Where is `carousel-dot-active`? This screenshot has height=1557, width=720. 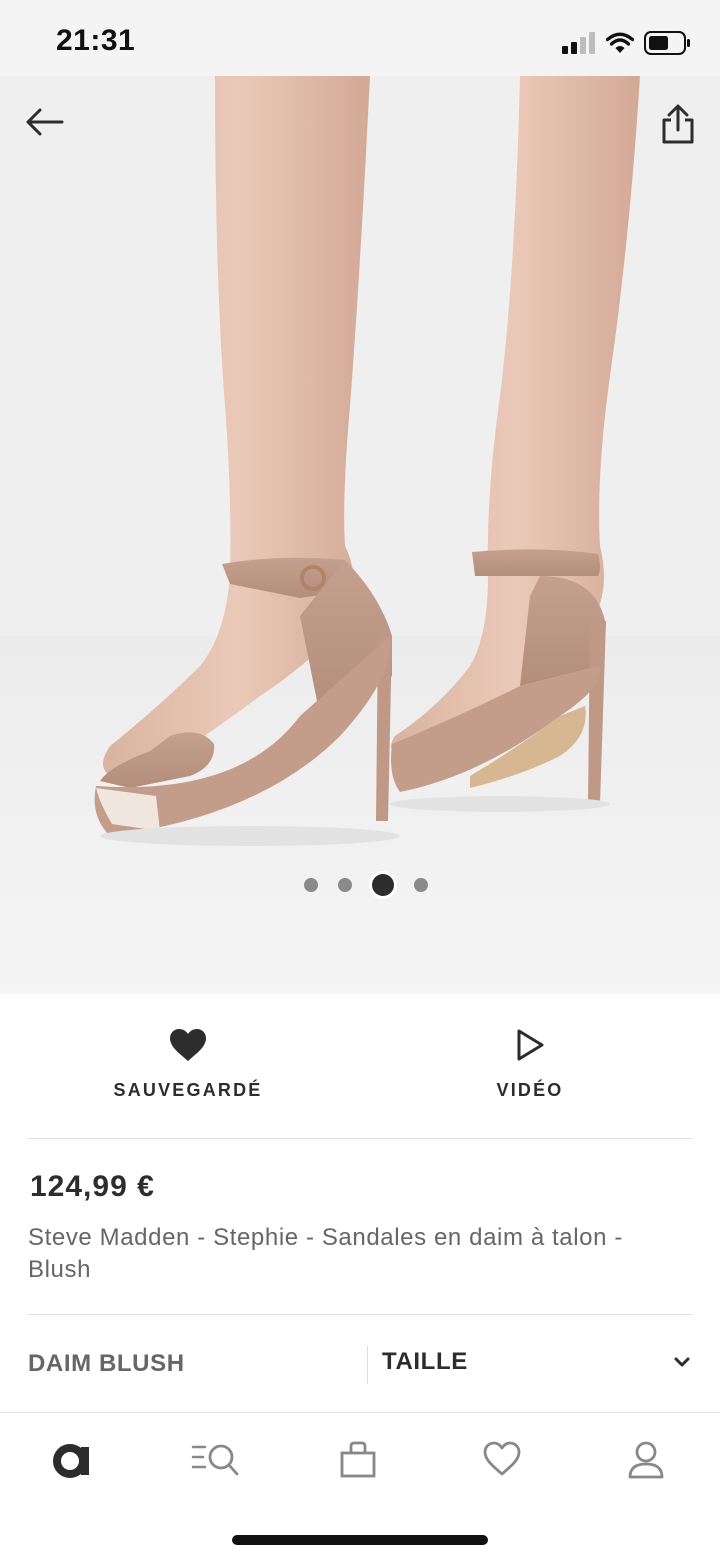 carousel-dot-active is located at coordinates (383, 885).